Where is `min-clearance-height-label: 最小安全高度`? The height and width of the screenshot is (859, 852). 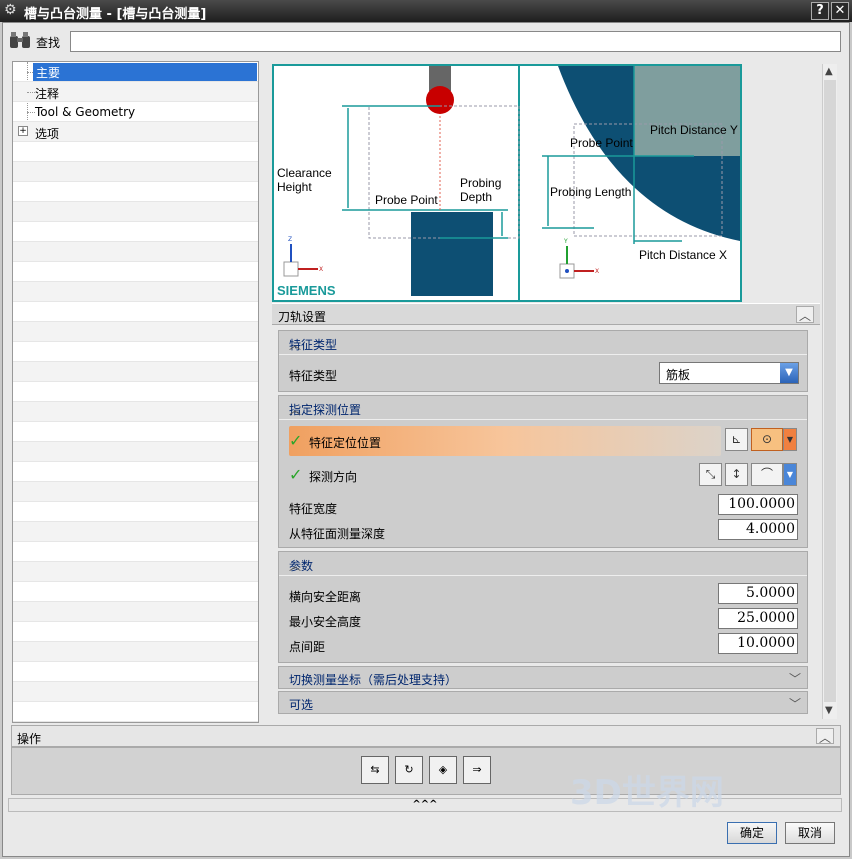 min-clearance-height-label: 最小安全高度 is located at coordinates (325, 622).